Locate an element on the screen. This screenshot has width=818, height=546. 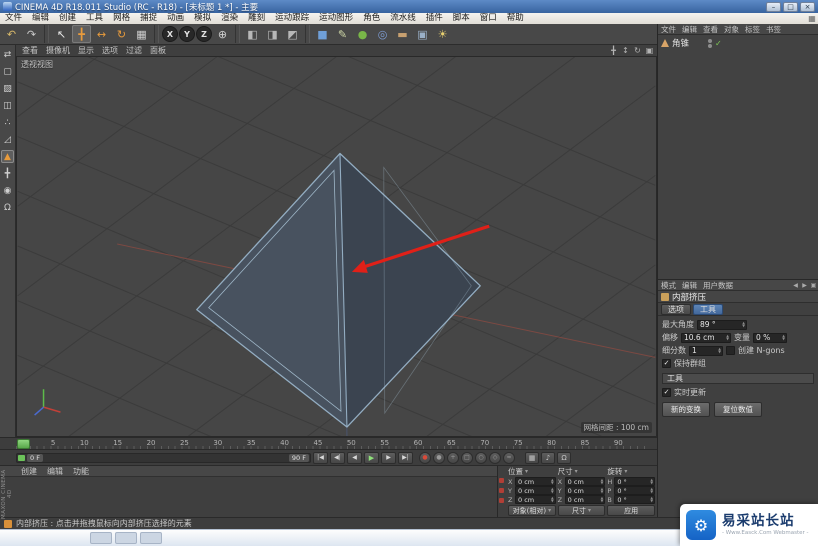
history-back-icon: ◀ is located at coordinates (795, 285).